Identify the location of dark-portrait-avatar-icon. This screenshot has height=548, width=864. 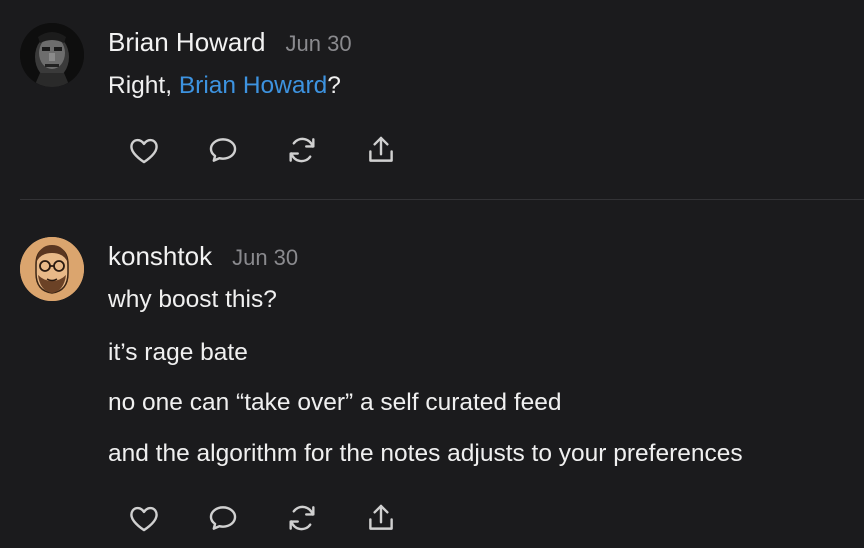
(52, 55).